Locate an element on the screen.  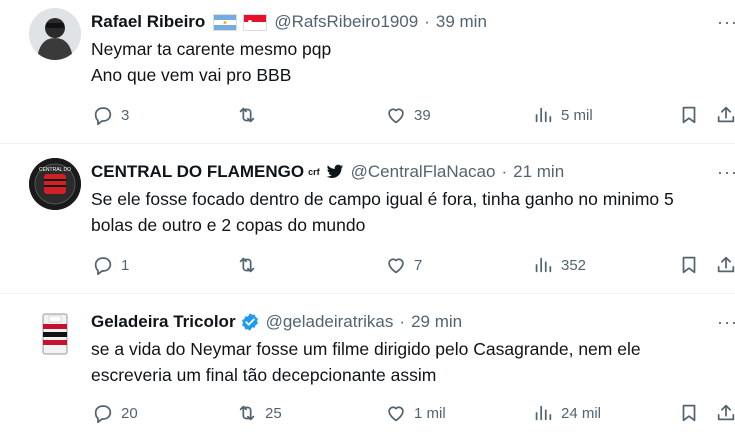
reply-button: 20 is located at coordinates (115, 413).